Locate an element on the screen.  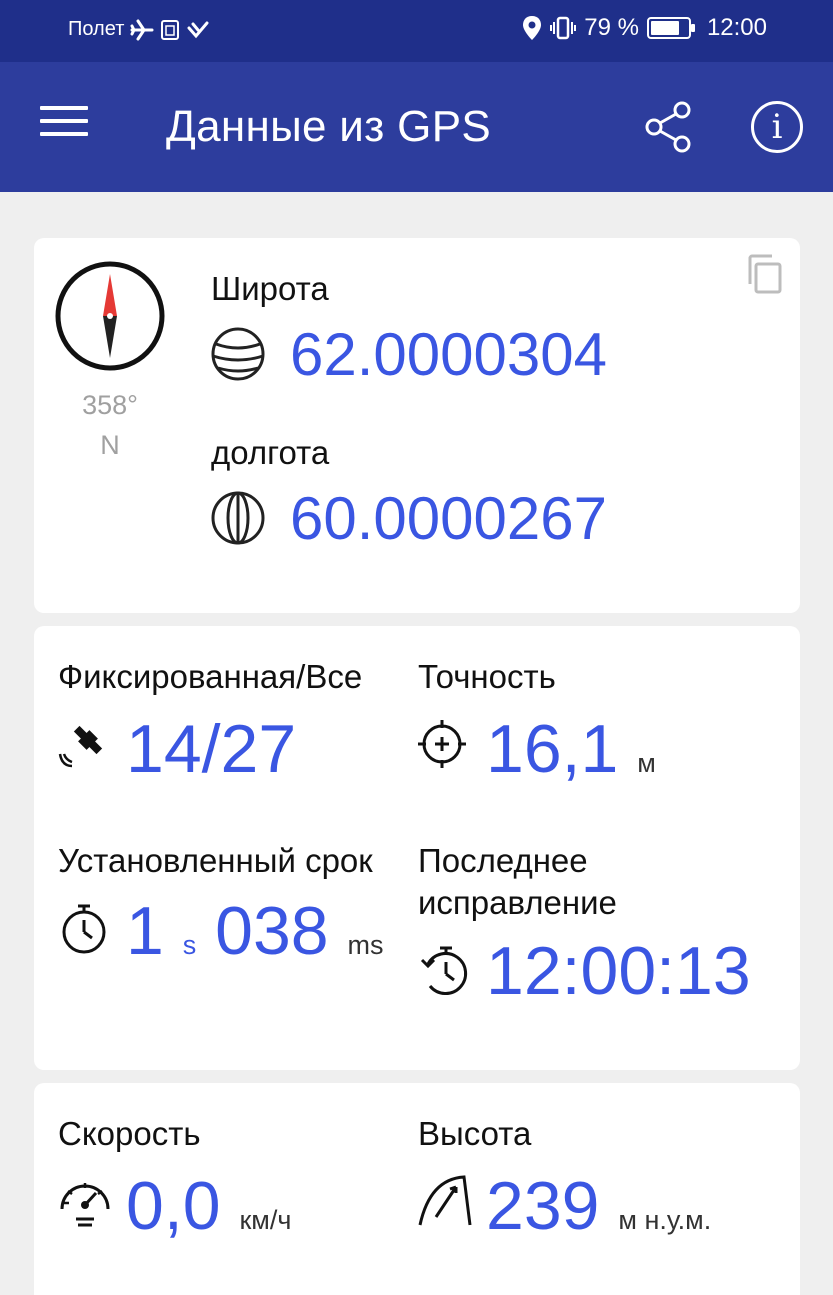
time-to-fix-value-row: 1 s 038 ms is located at coordinates (255, 931).